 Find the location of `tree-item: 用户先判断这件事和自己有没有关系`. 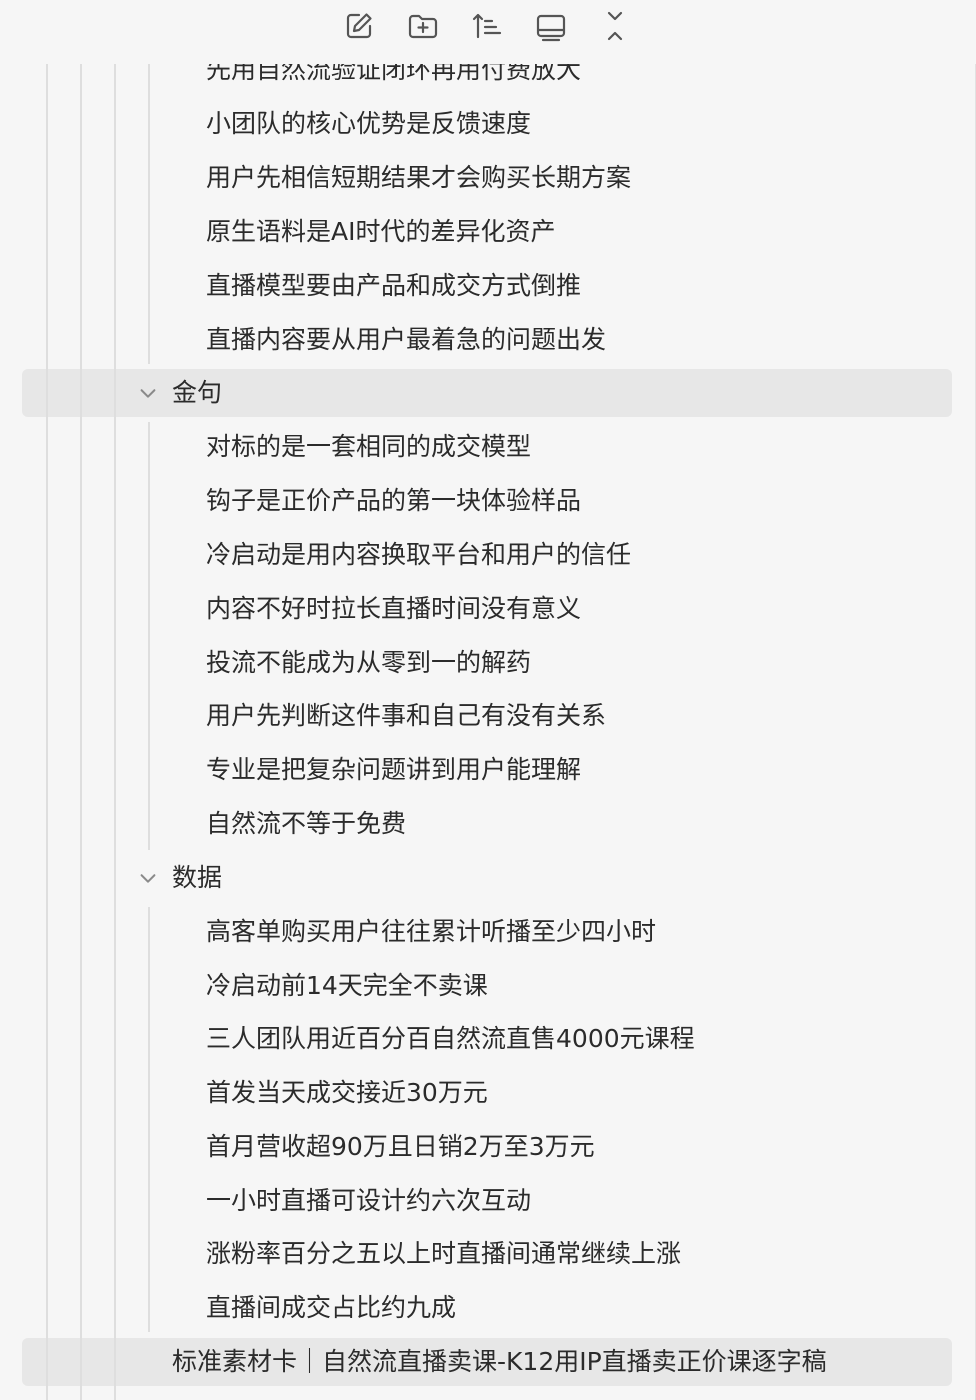

tree-item: 用户先判断这件事和自己有没有关系 is located at coordinates (406, 716).